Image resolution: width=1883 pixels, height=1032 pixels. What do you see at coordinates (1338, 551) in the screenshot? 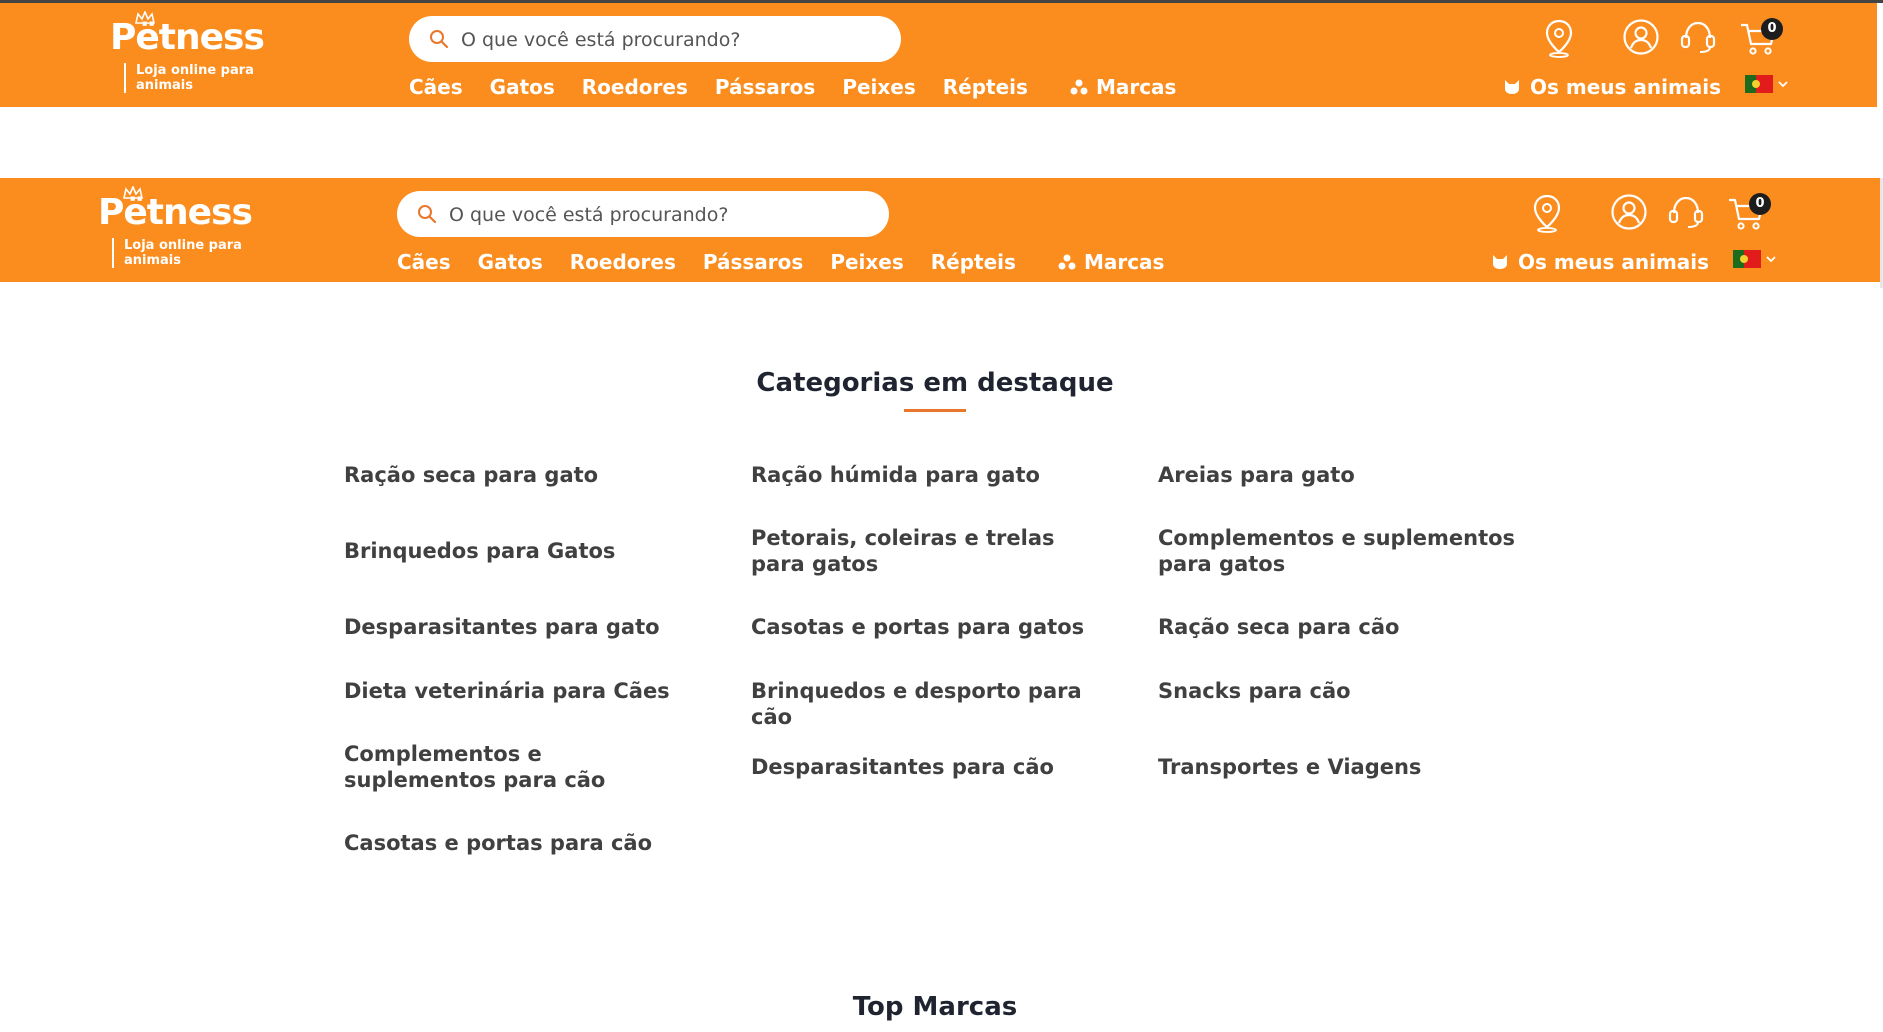
I see `category-link: Complementos e suplementos para gatos` at bounding box center [1338, 551].